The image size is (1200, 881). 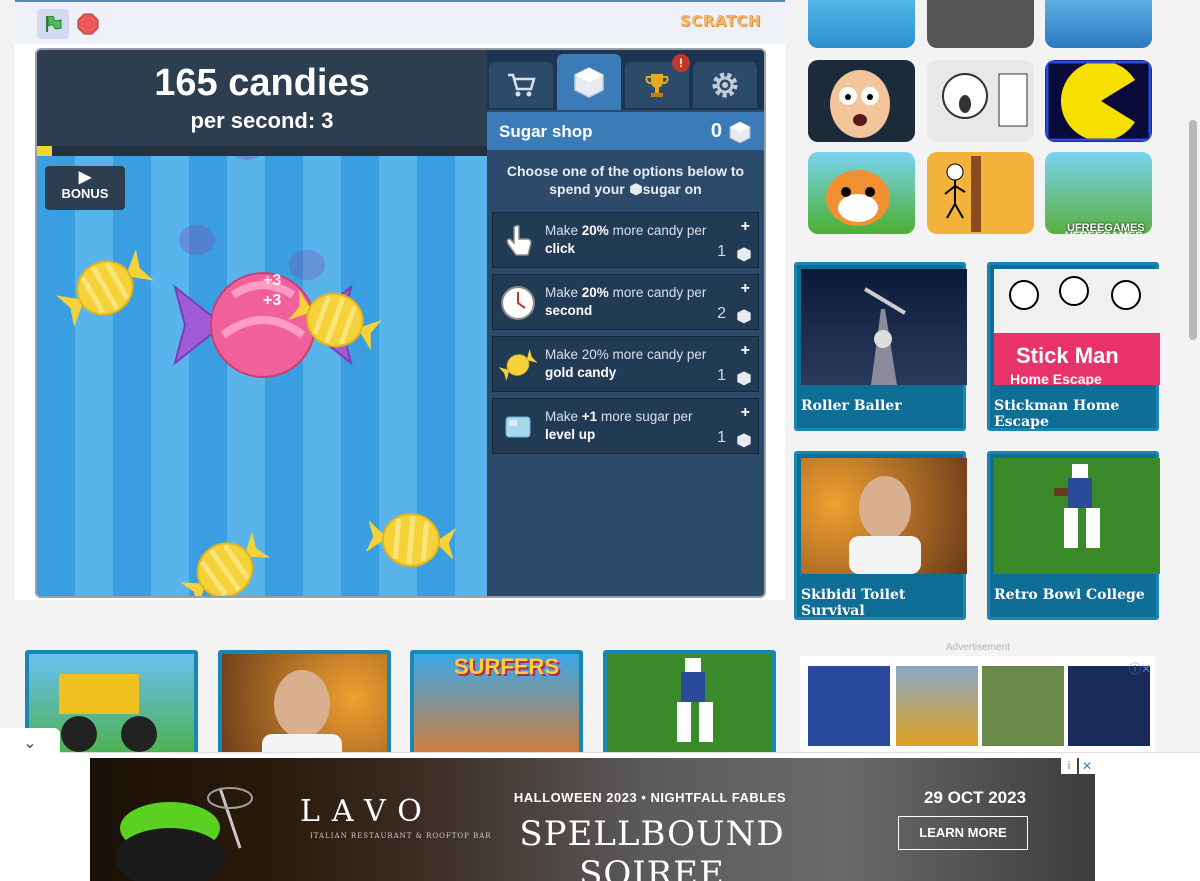 I want to click on shop-title: Sugar shop, so click(x=546, y=131).